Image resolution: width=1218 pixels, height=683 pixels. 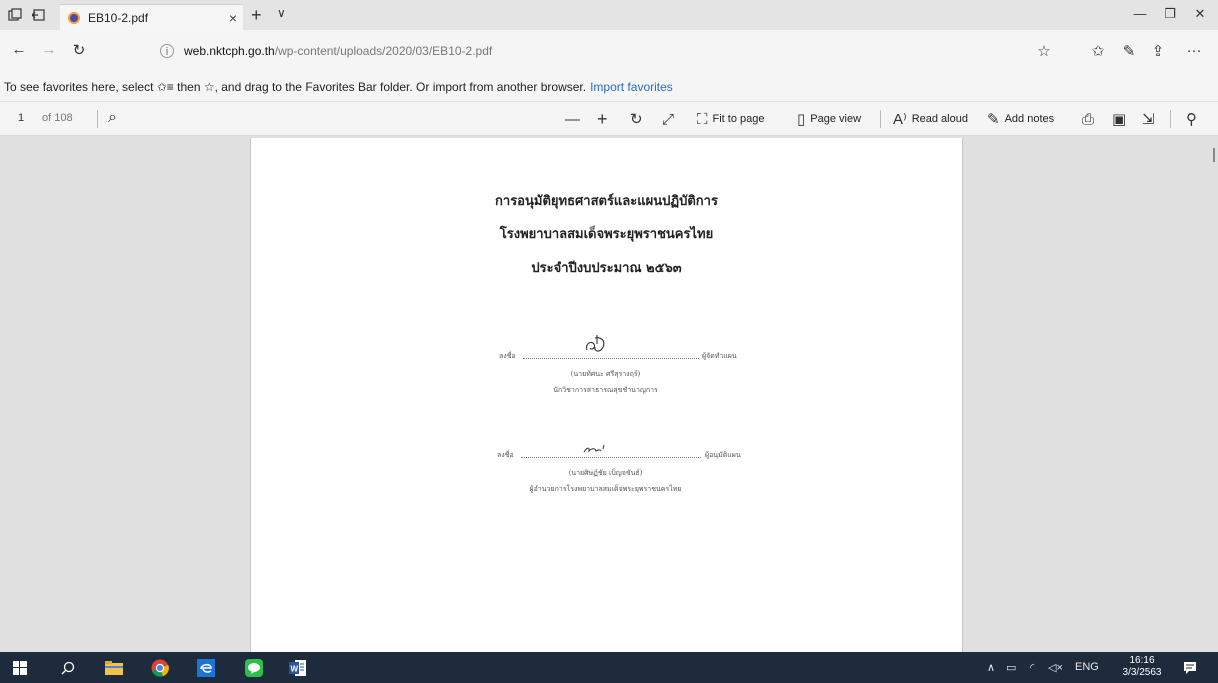 What do you see at coordinates (505, 455) in the screenshot?
I see `signature2-prefix: ลงชื่อ` at bounding box center [505, 455].